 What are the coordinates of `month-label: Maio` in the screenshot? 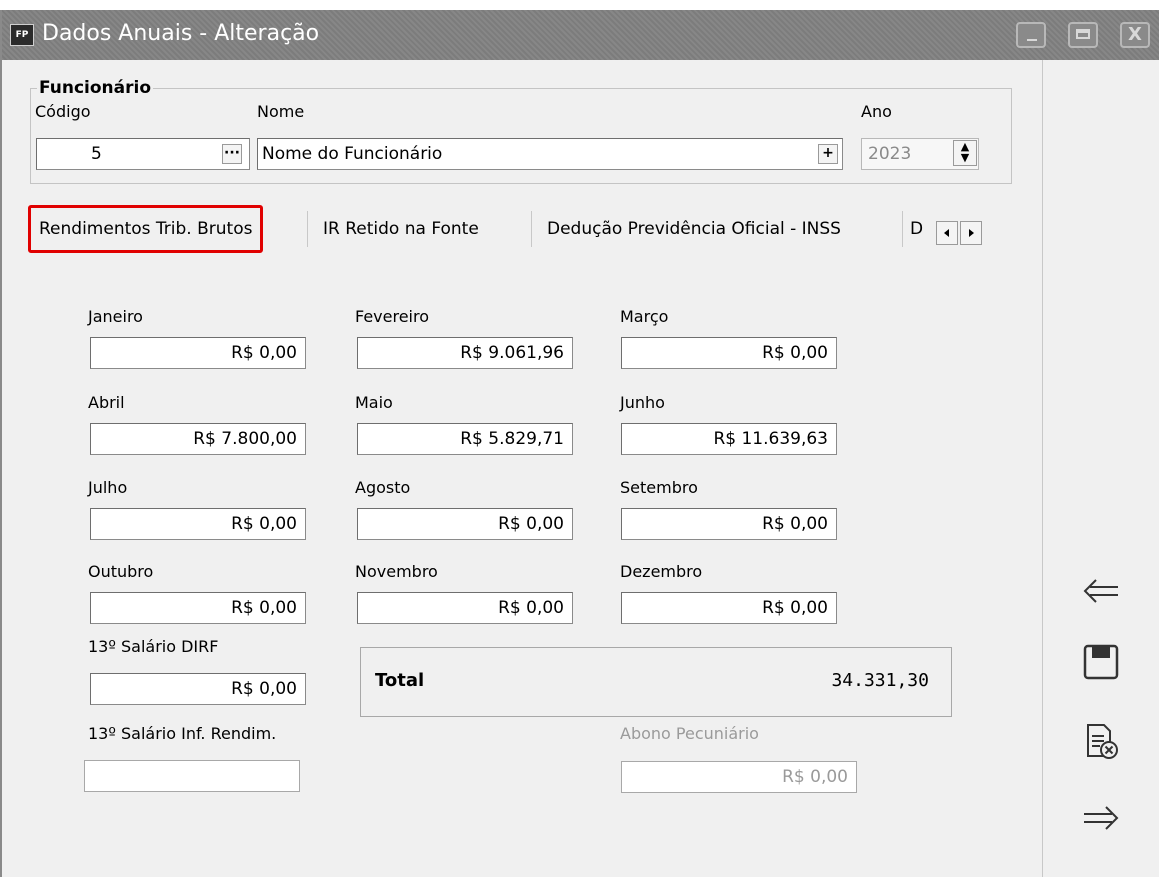 It's located at (374, 402).